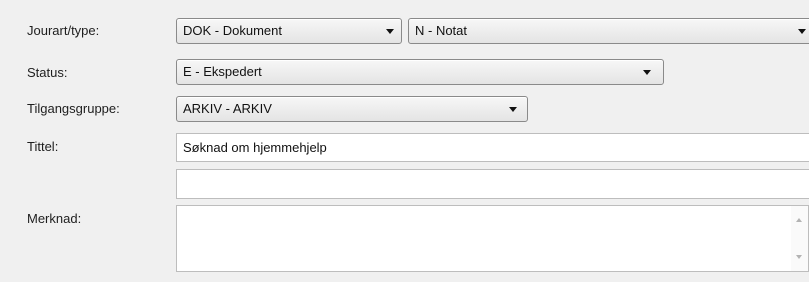  I want to click on status-value: E - Ekspedert, so click(222, 71).